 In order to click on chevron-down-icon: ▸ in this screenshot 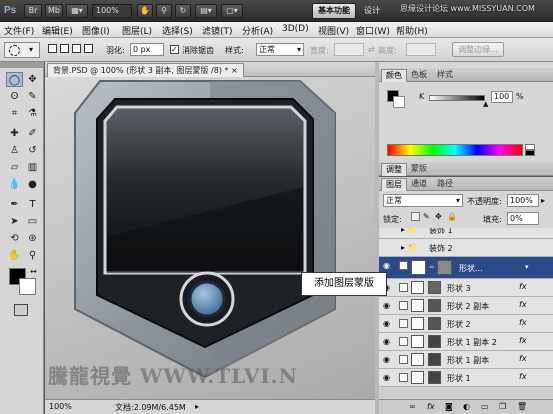, I will do `click(543, 200)`.